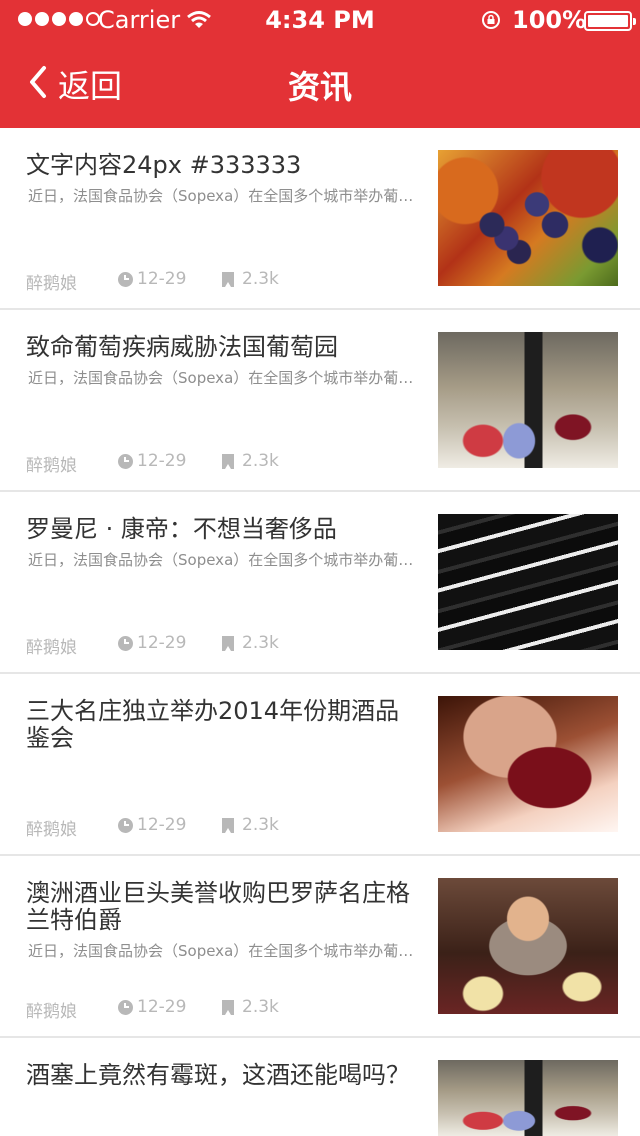 Image resolution: width=640 pixels, height=1136 pixels. What do you see at coordinates (218, 1075) in the screenshot?
I see `news-title: 酒塞上竟然有霉斑，这酒还能喝吗？` at bounding box center [218, 1075].